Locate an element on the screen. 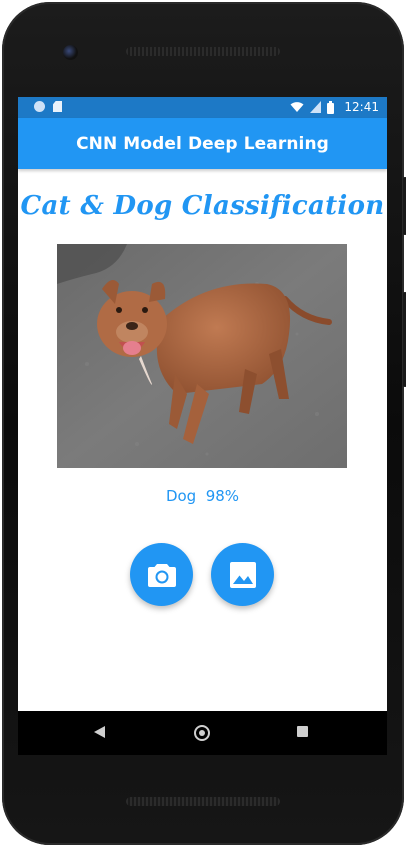 This screenshot has height=847, width=406. gallery-button is located at coordinates (242, 574).